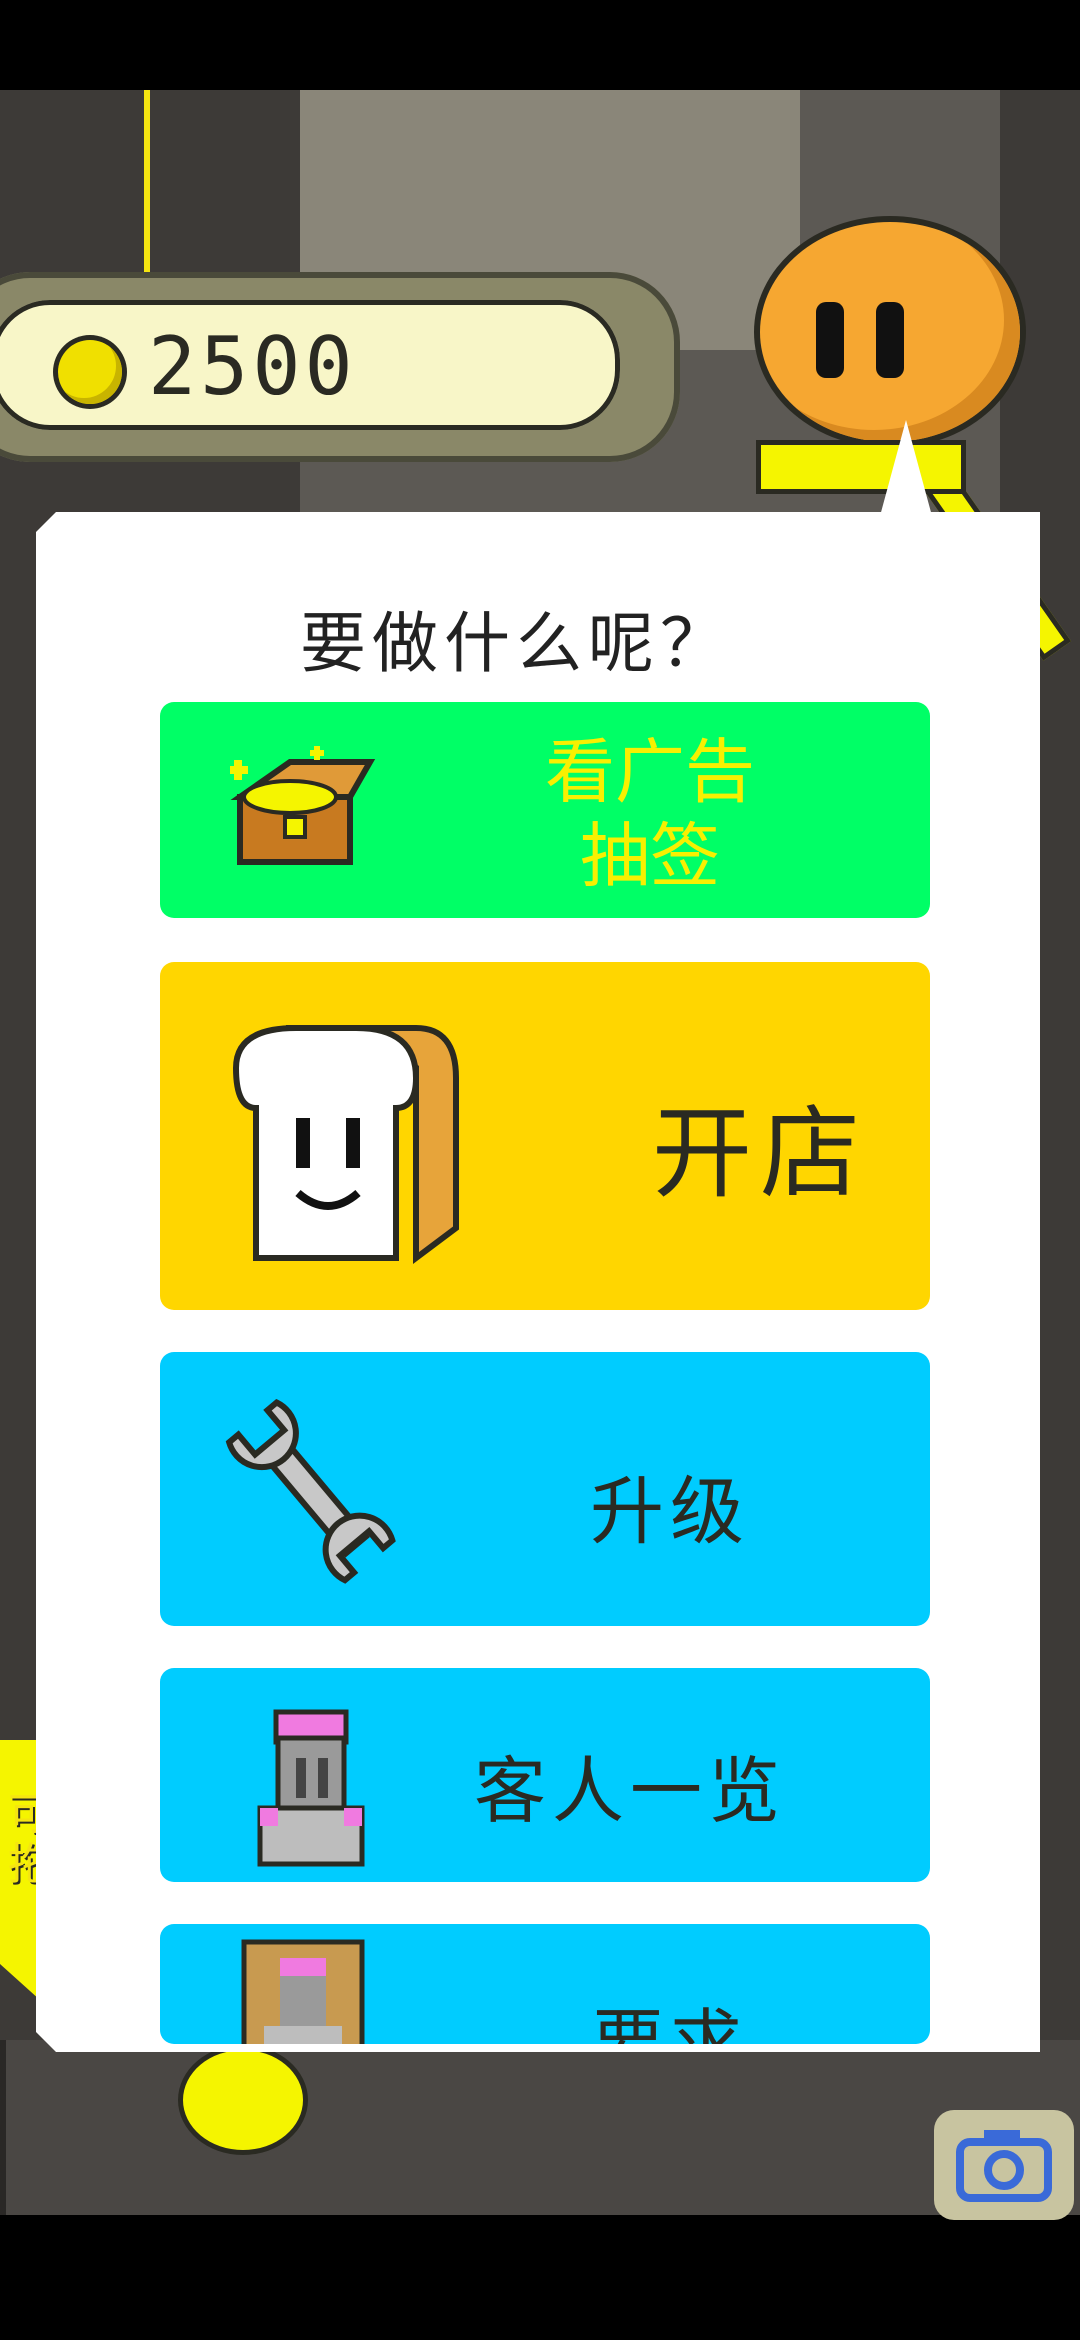  I want to click on upgrade-button: 升级, so click(545, 1489).